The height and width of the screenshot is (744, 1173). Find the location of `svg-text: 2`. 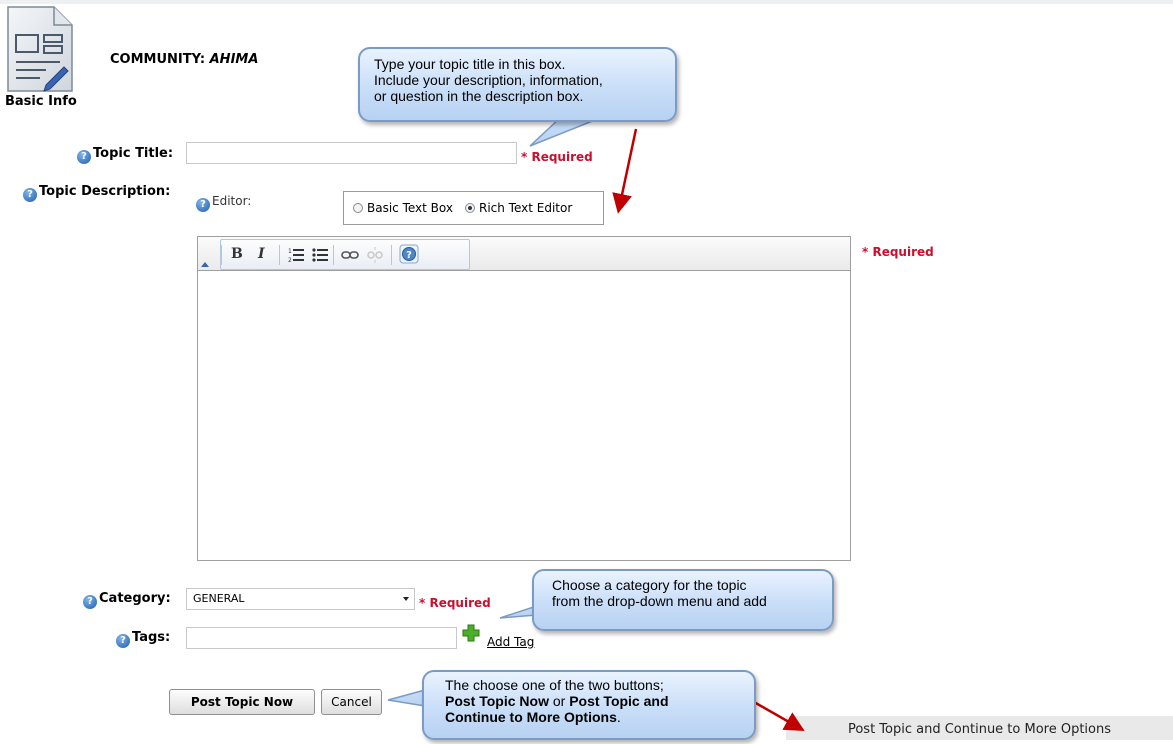

svg-text: 2 is located at coordinates (290, 260).